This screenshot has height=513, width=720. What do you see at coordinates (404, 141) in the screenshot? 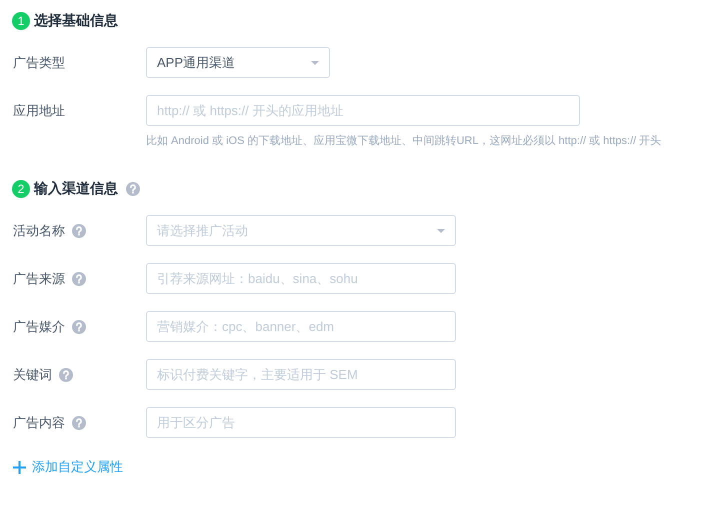
I see `hint-text: 比如 Android 或 iOS 的下载地址、应用宝微下载地址、中间跳转URL，这网址必须以 http:// 或 https:// 开头` at bounding box center [404, 141].